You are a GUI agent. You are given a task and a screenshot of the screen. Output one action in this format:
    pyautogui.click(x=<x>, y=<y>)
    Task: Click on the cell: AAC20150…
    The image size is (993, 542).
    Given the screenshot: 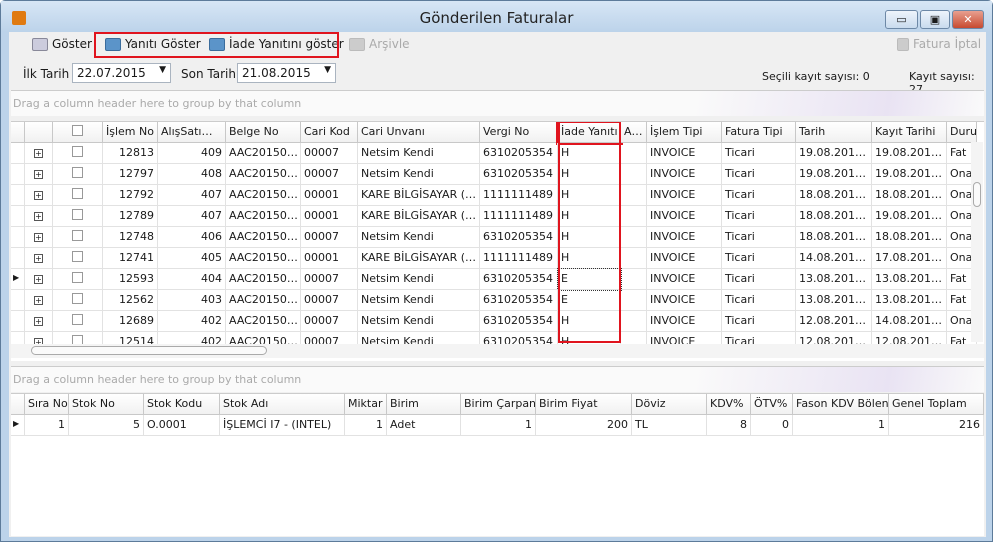 What is the action you would take?
    pyautogui.click(x=263, y=216)
    